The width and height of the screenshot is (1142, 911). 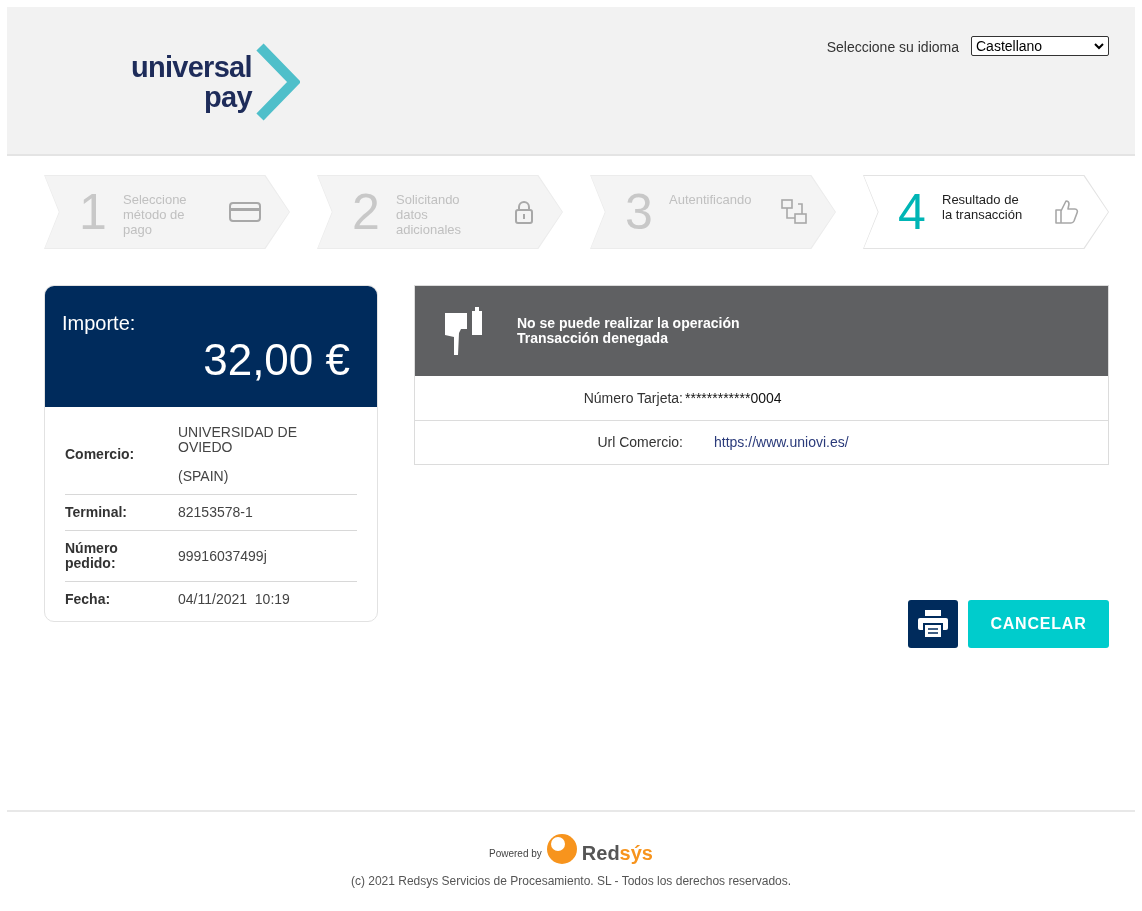 I want to click on card-icon, so click(x=245, y=212).